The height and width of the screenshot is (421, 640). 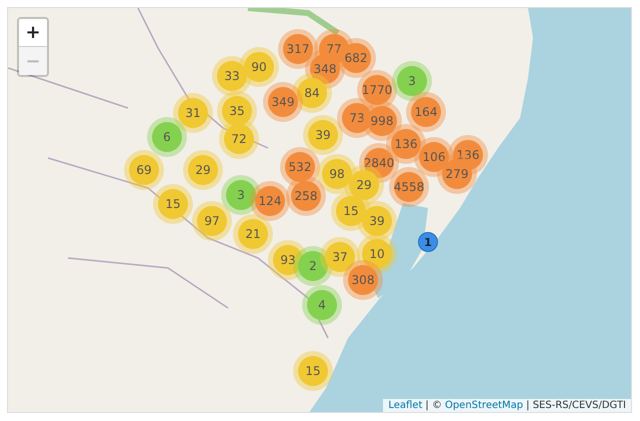 I want to click on openstreetmap-link: OpenStreetMap, so click(x=484, y=405).